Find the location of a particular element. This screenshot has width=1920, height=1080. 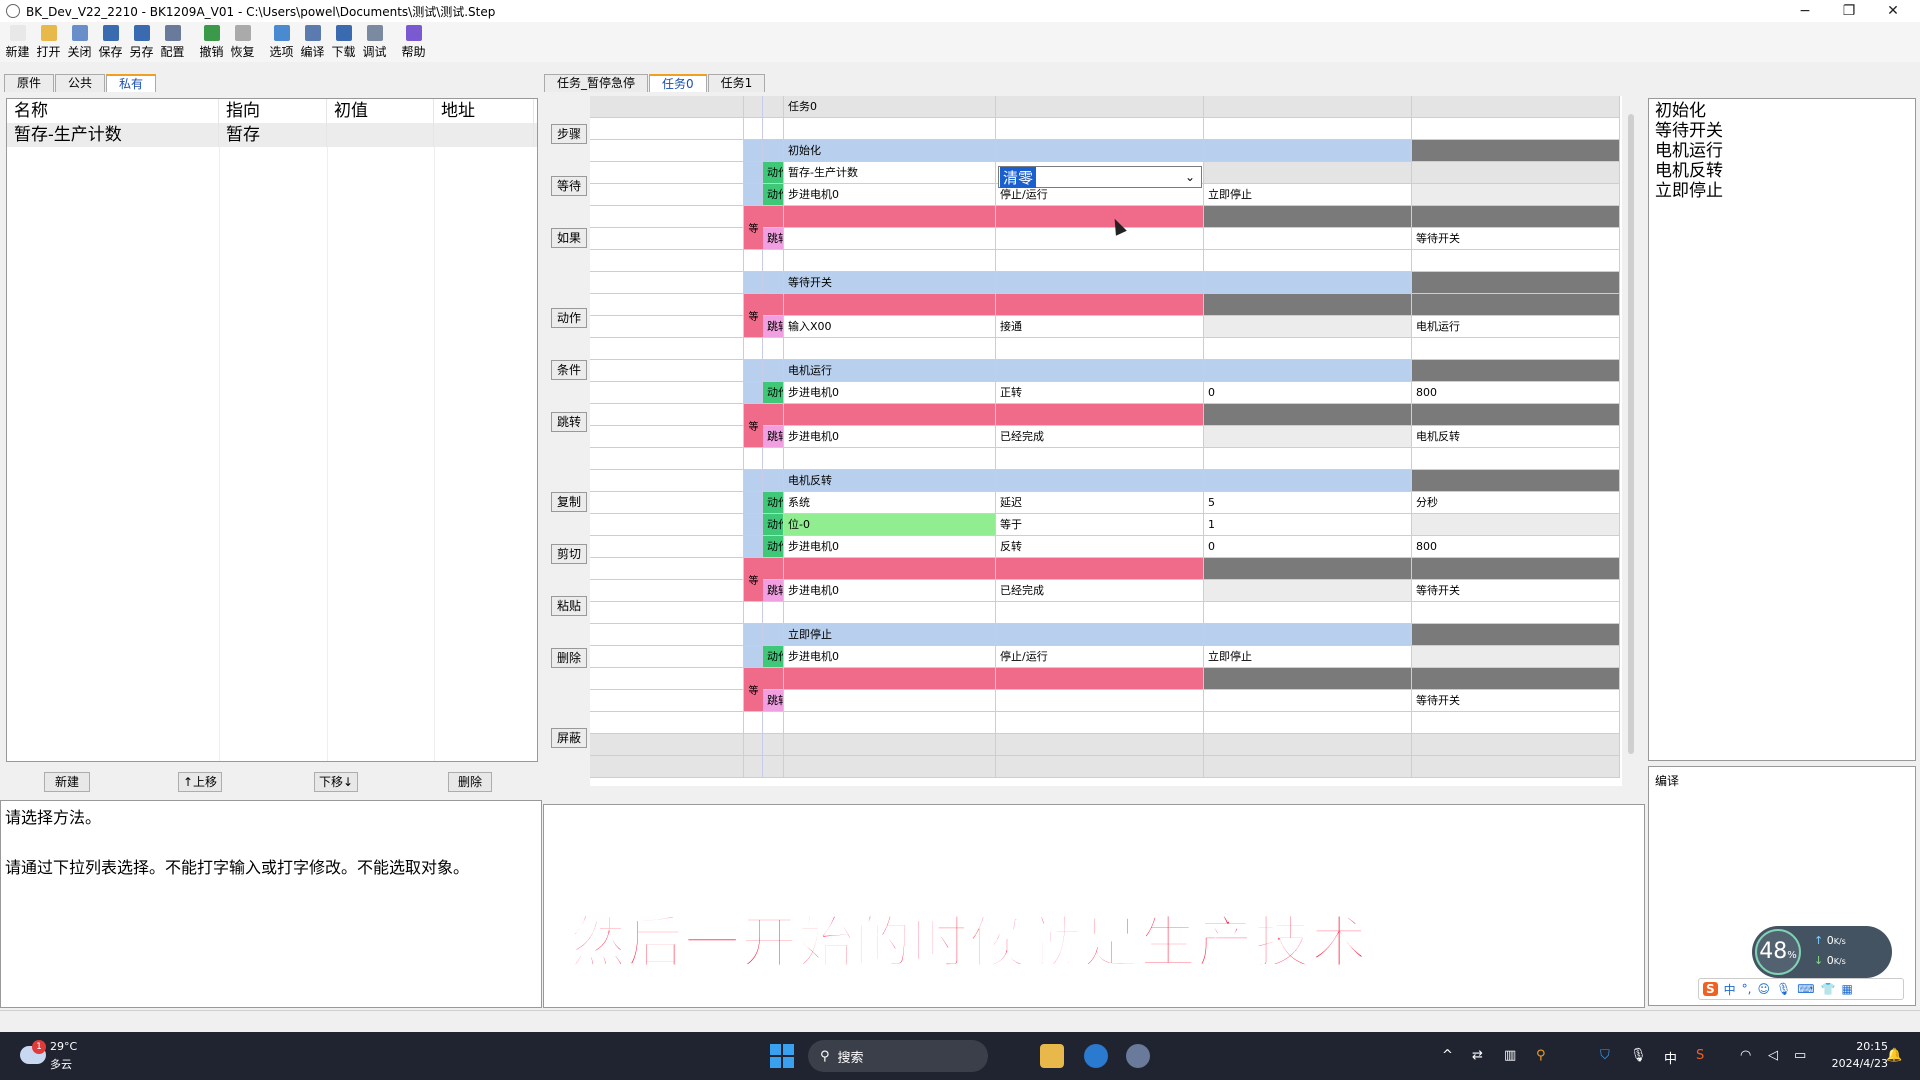

settings-gear-icon is located at coordinates (1138, 1056).